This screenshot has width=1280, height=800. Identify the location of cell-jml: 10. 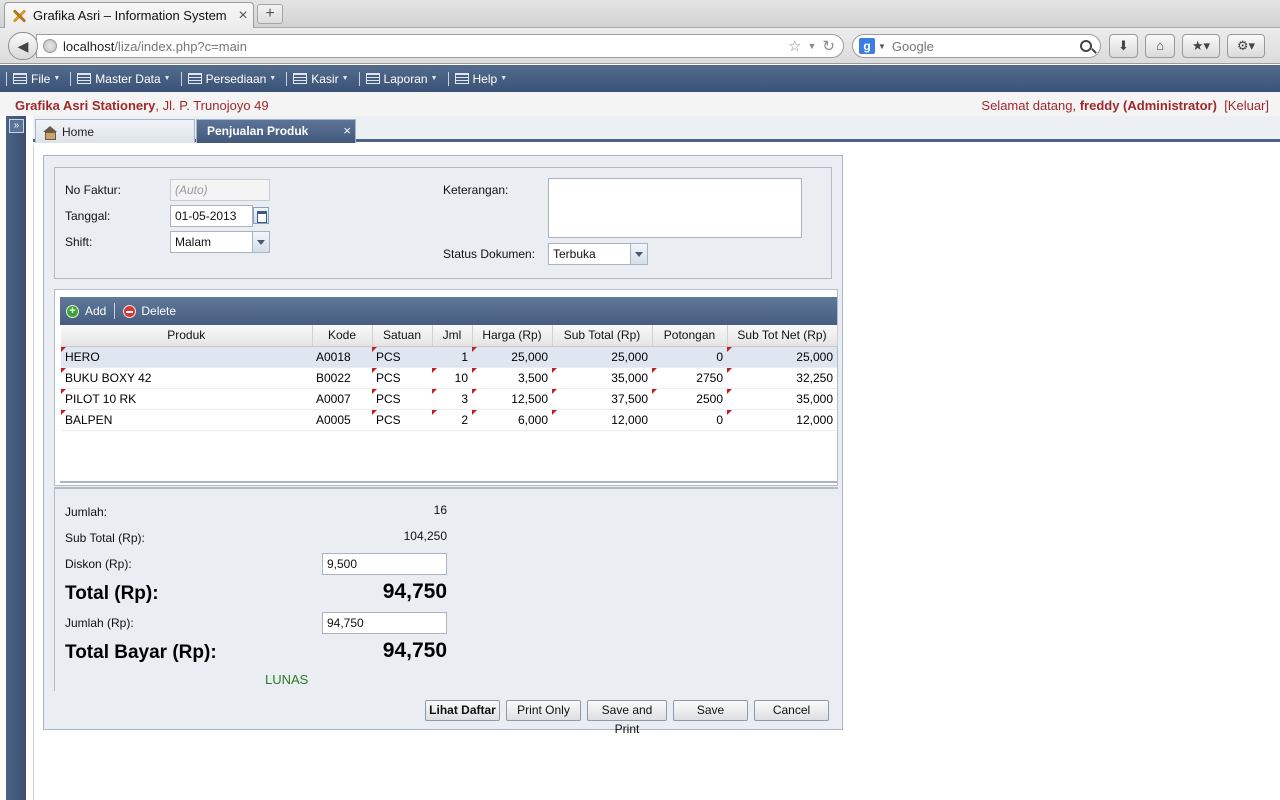
(452, 378).